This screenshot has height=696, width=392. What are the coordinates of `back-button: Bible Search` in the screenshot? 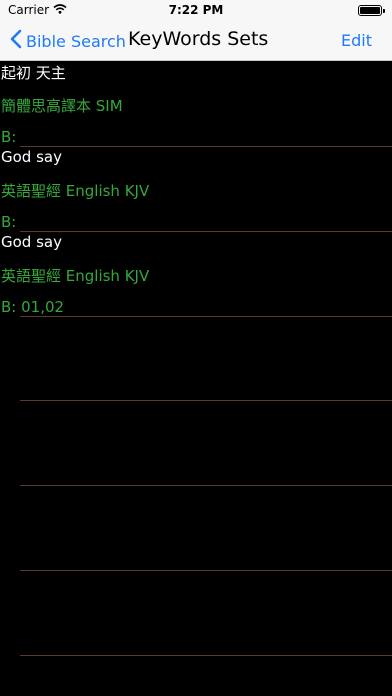 It's located at (68, 41).